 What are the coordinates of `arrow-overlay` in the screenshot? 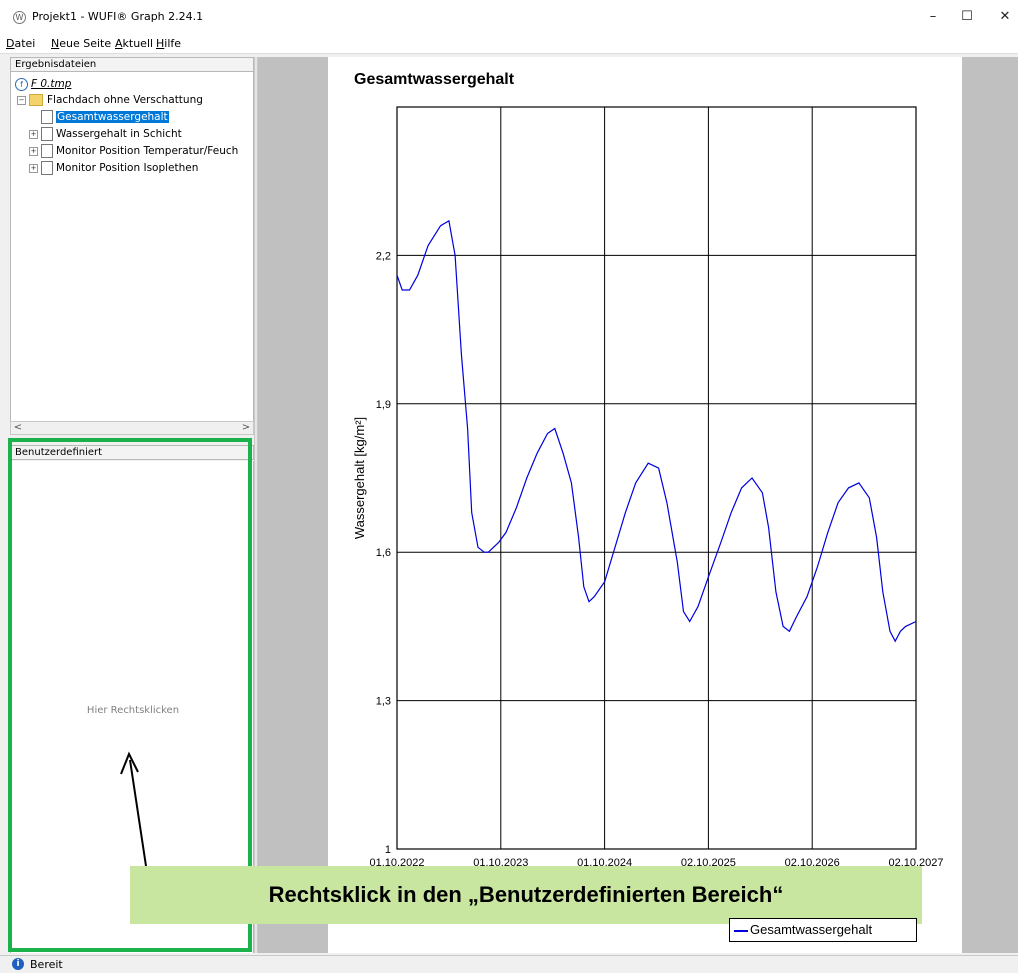 It's located at (133, 809).